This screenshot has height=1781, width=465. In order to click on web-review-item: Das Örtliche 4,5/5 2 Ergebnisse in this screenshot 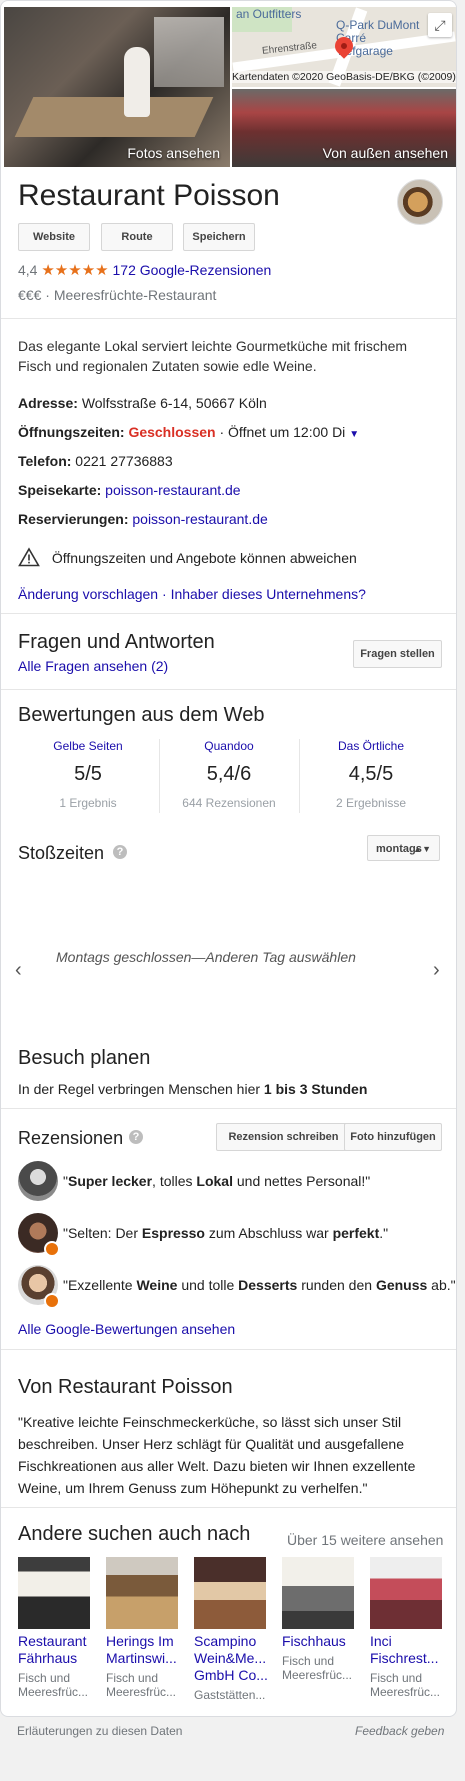, I will do `click(371, 774)`.